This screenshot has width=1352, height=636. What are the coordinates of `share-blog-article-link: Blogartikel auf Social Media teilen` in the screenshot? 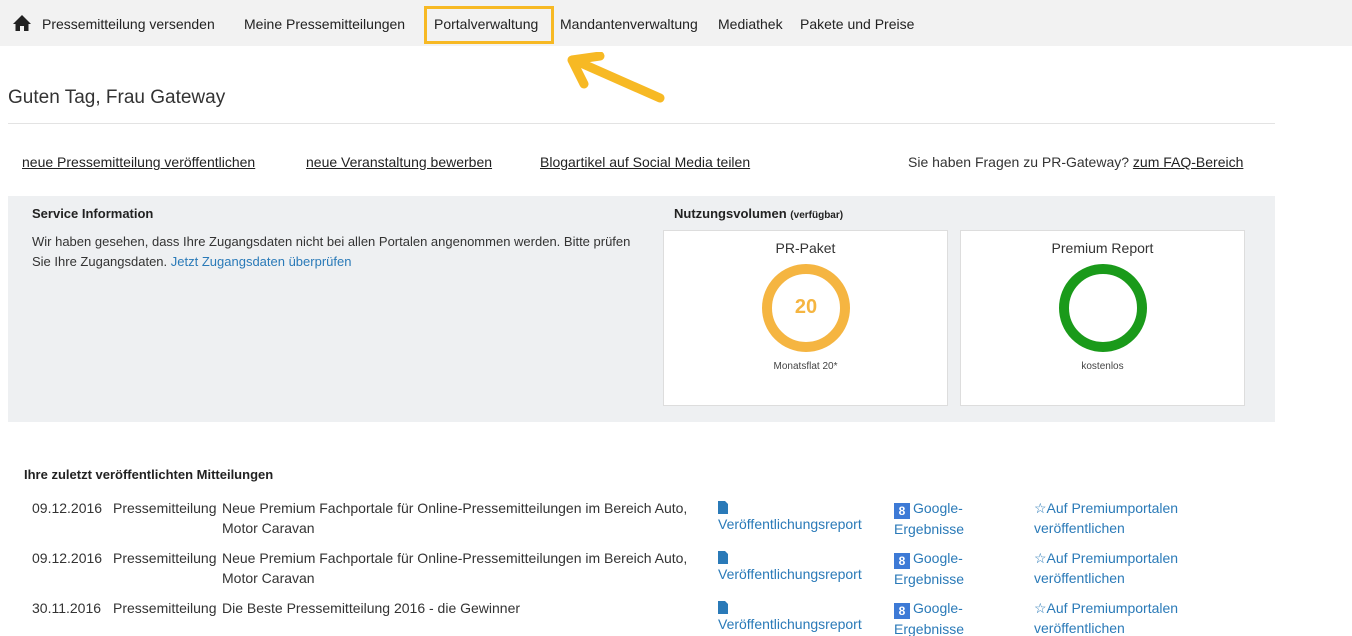 It's located at (645, 162).